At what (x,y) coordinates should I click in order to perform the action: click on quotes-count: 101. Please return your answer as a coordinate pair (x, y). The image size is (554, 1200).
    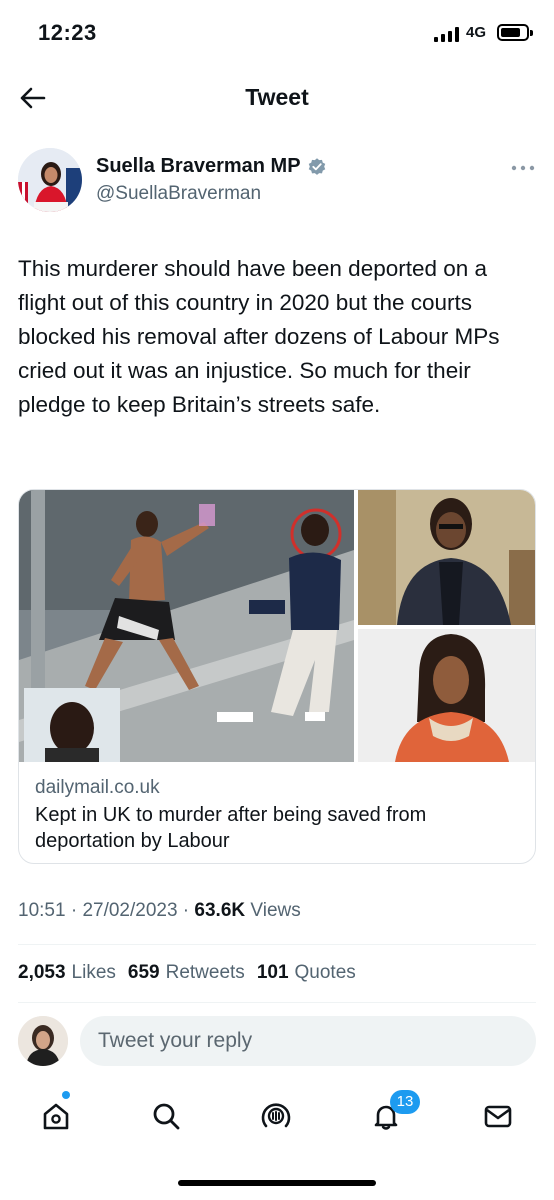
    Looking at the image, I should click on (272, 972).